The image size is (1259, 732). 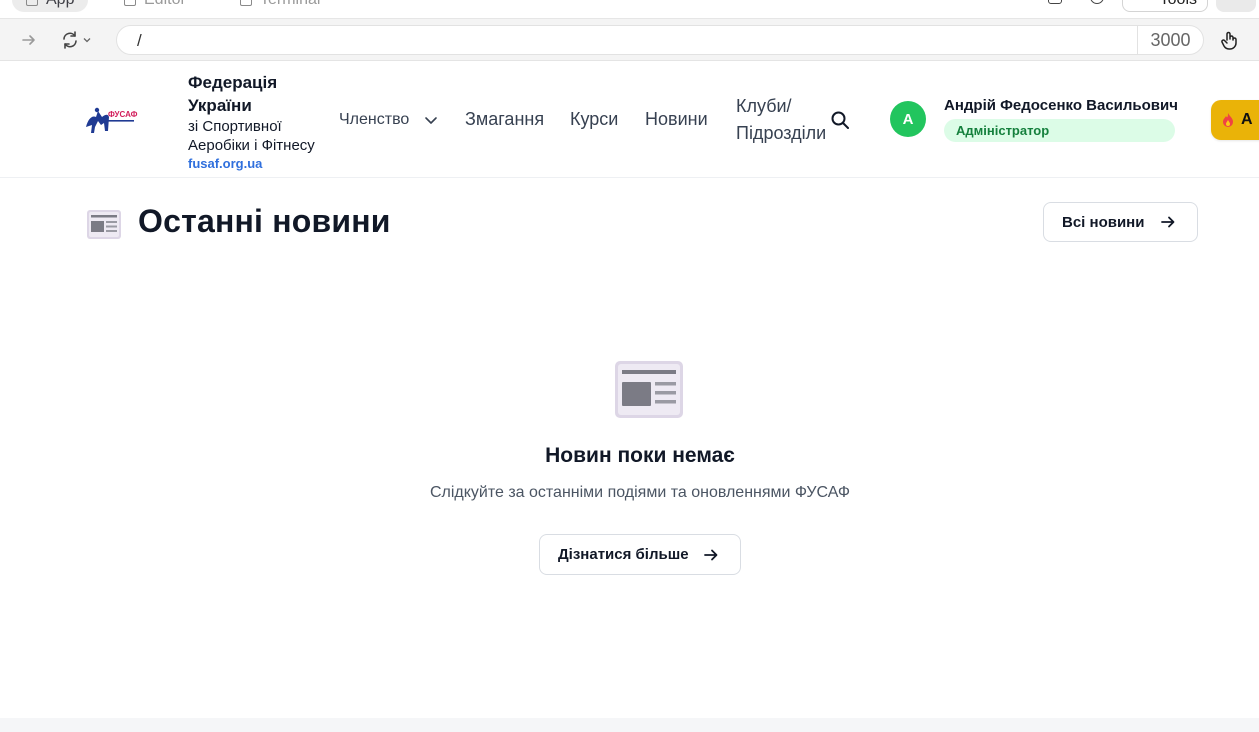 What do you see at coordinates (264, 221) in the screenshot?
I see `section-title: Останні новини` at bounding box center [264, 221].